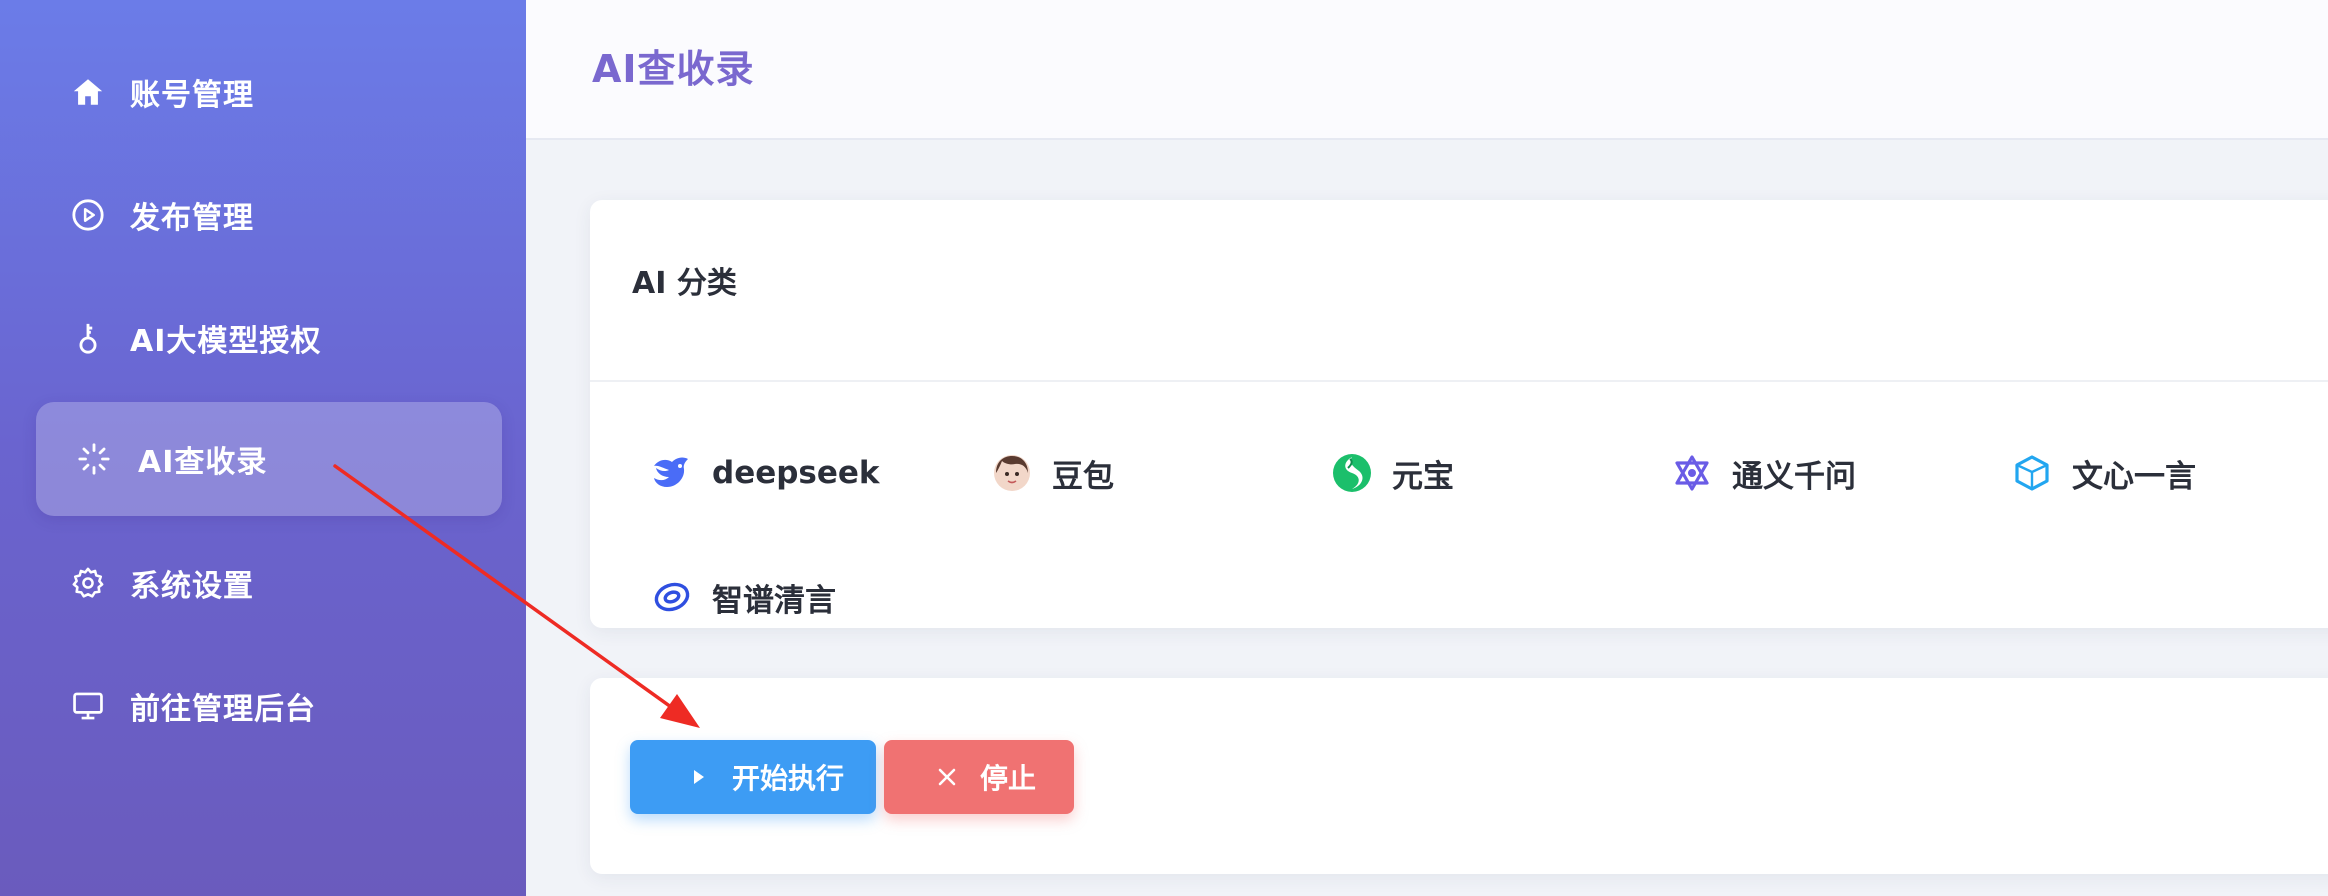 This screenshot has width=2328, height=896. What do you see at coordinates (2134, 476) in the screenshot?
I see `ai-item-label: 文心一言` at bounding box center [2134, 476].